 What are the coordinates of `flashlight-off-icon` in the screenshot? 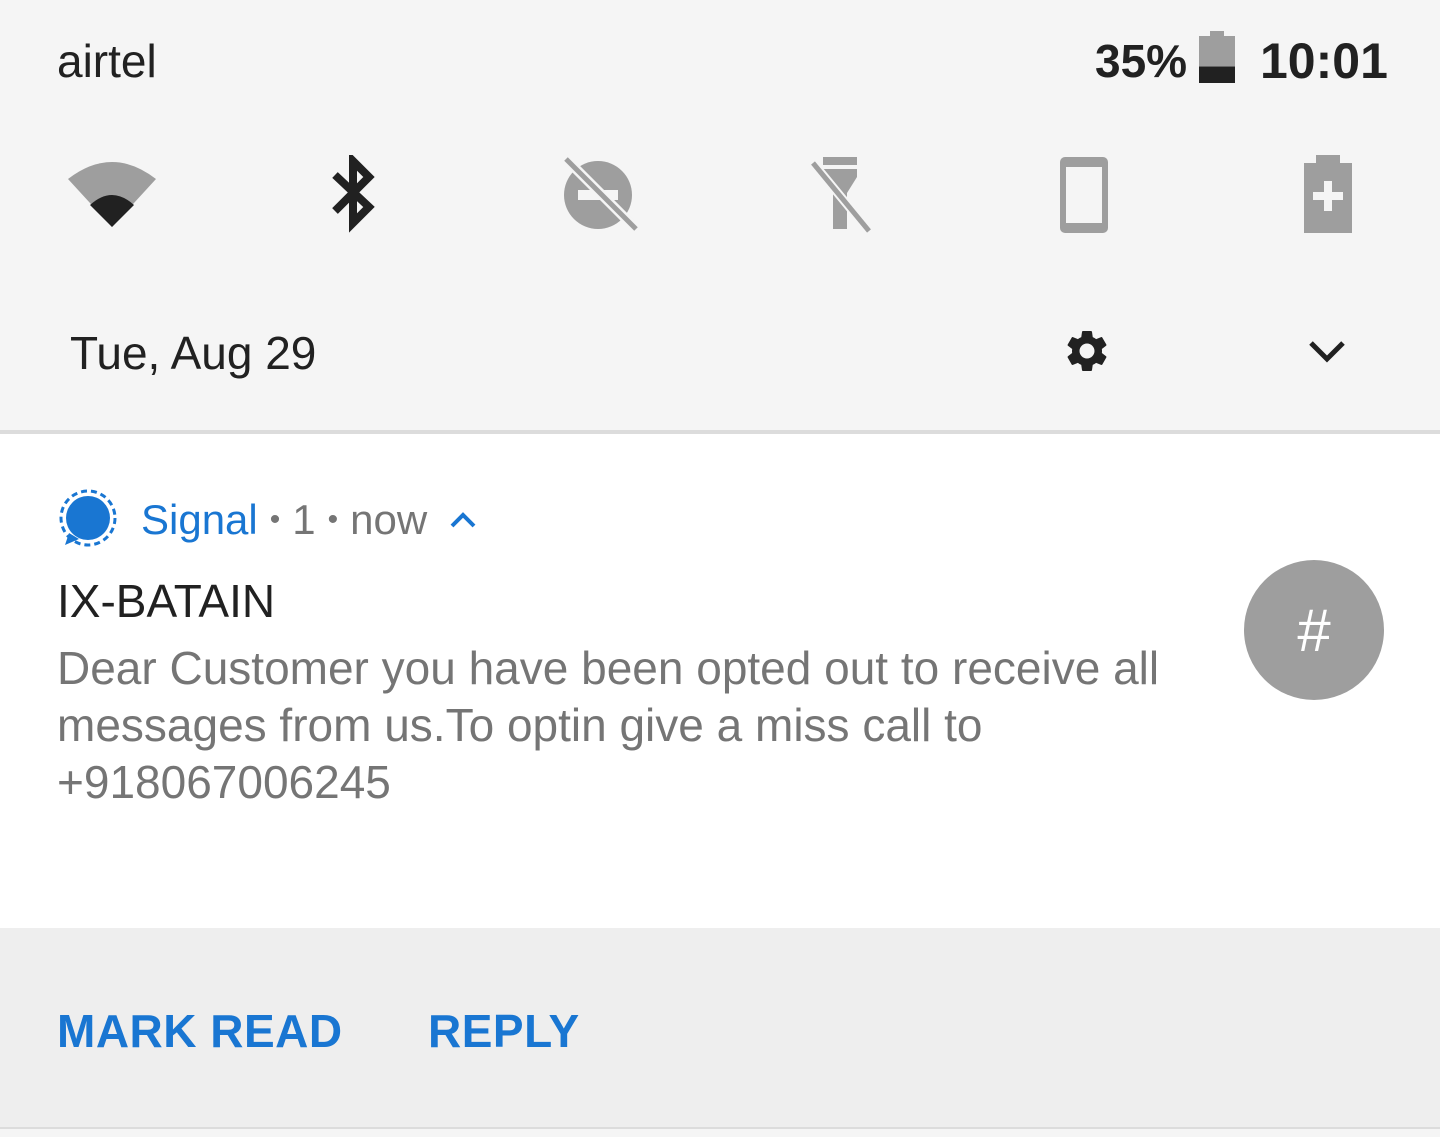 It's located at (841, 195).